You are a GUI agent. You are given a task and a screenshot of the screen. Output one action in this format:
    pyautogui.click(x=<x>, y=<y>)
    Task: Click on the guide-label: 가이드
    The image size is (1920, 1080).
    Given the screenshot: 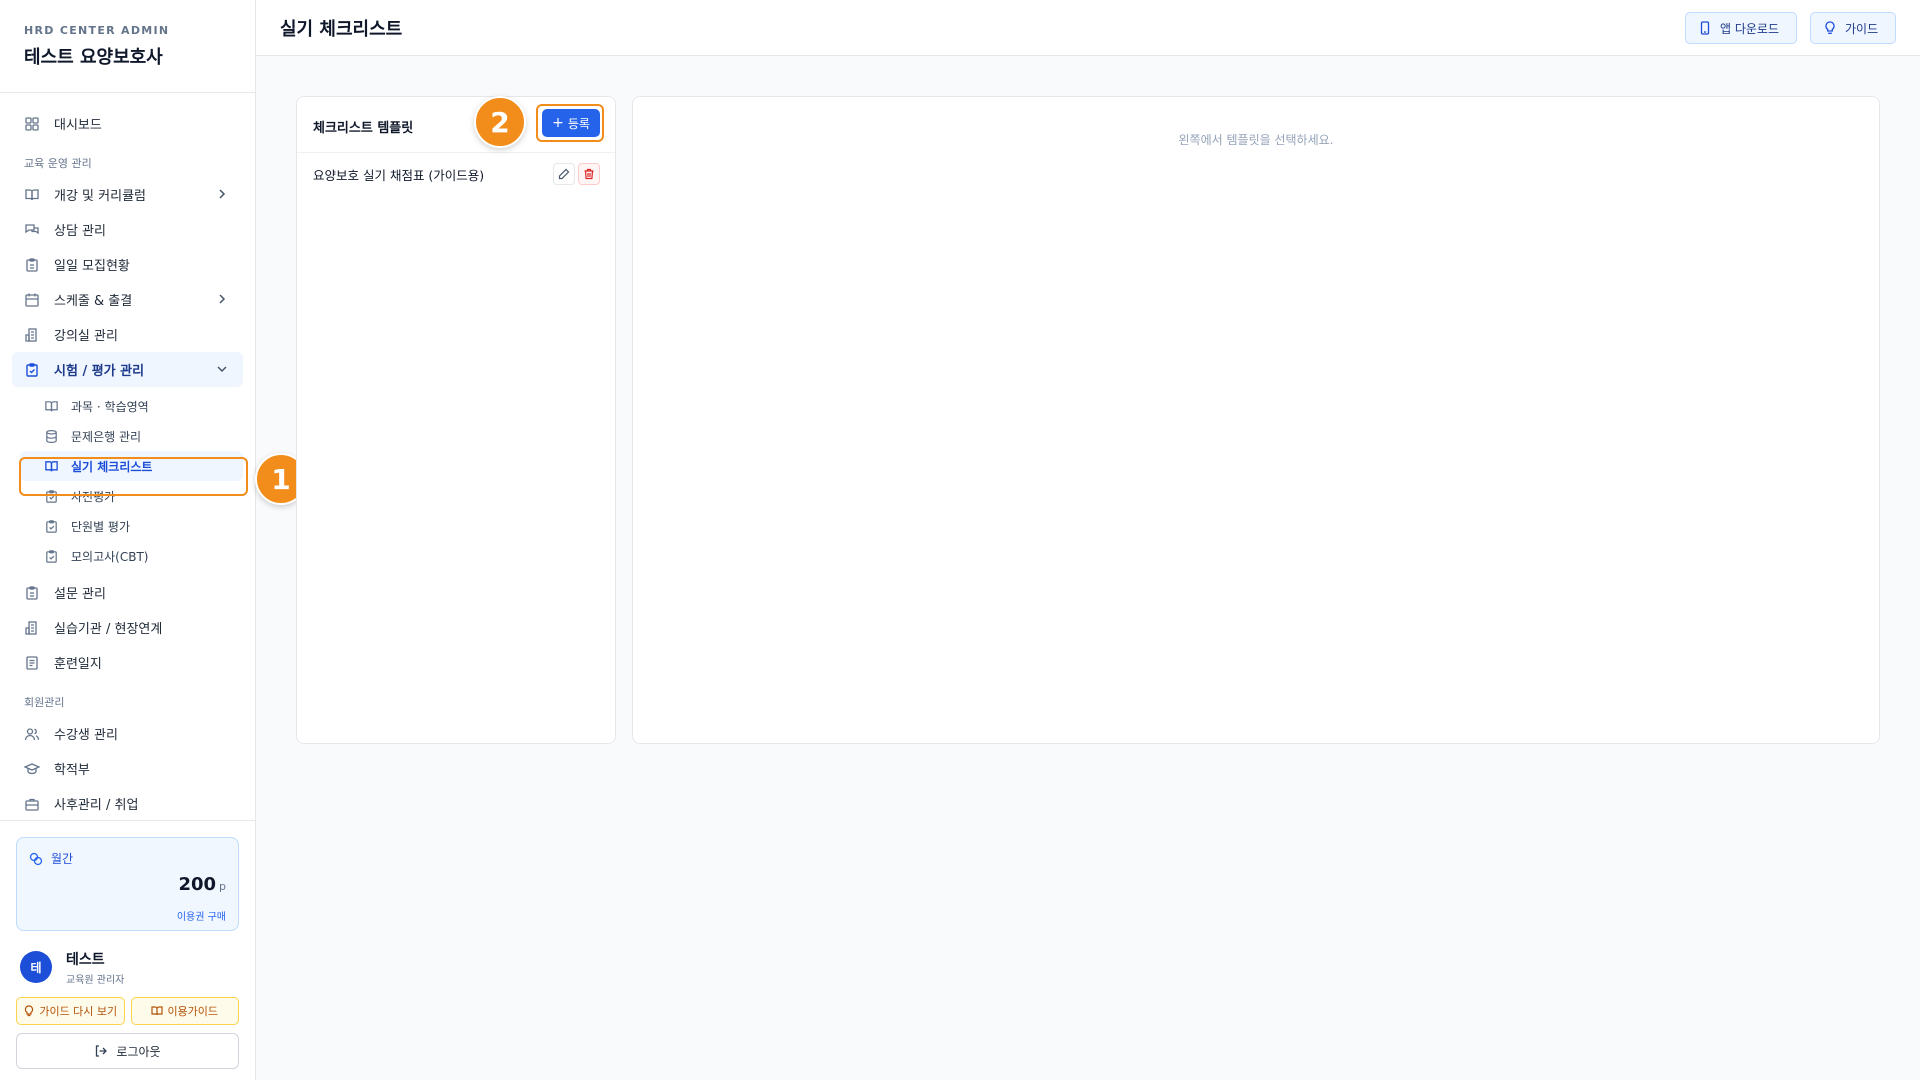 What is the action you would take?
    pyautogui.click(x=1862, y=28)
    